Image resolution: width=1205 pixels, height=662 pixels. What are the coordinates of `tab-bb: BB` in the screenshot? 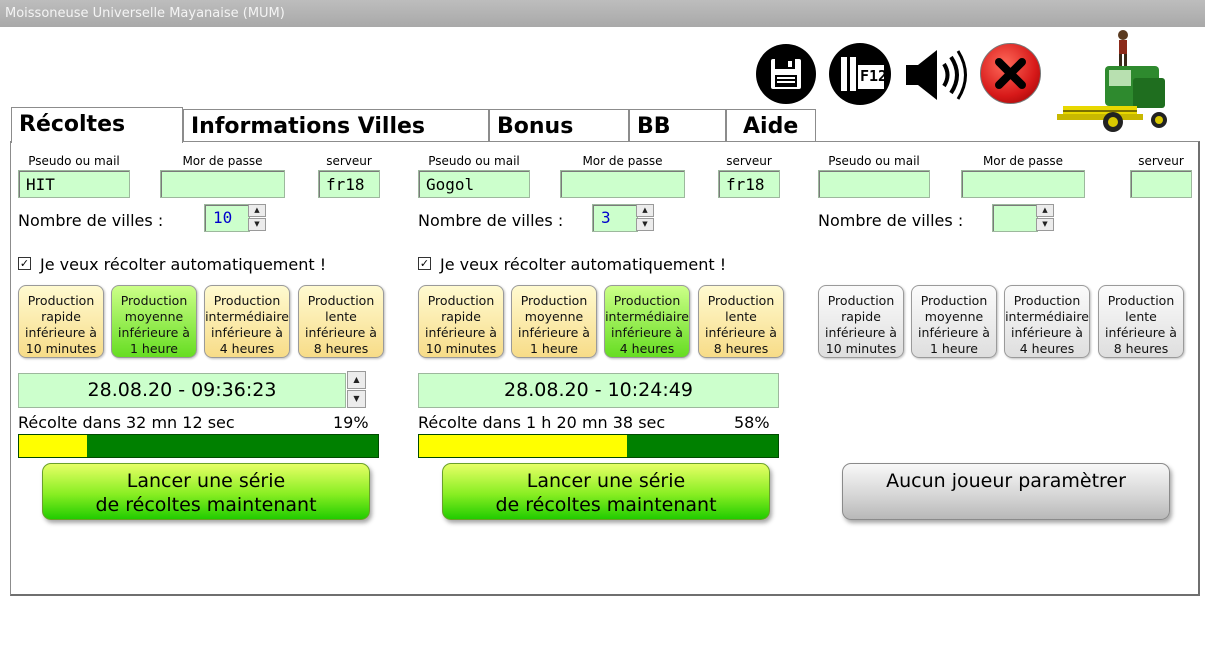 It's located at (677, 126).